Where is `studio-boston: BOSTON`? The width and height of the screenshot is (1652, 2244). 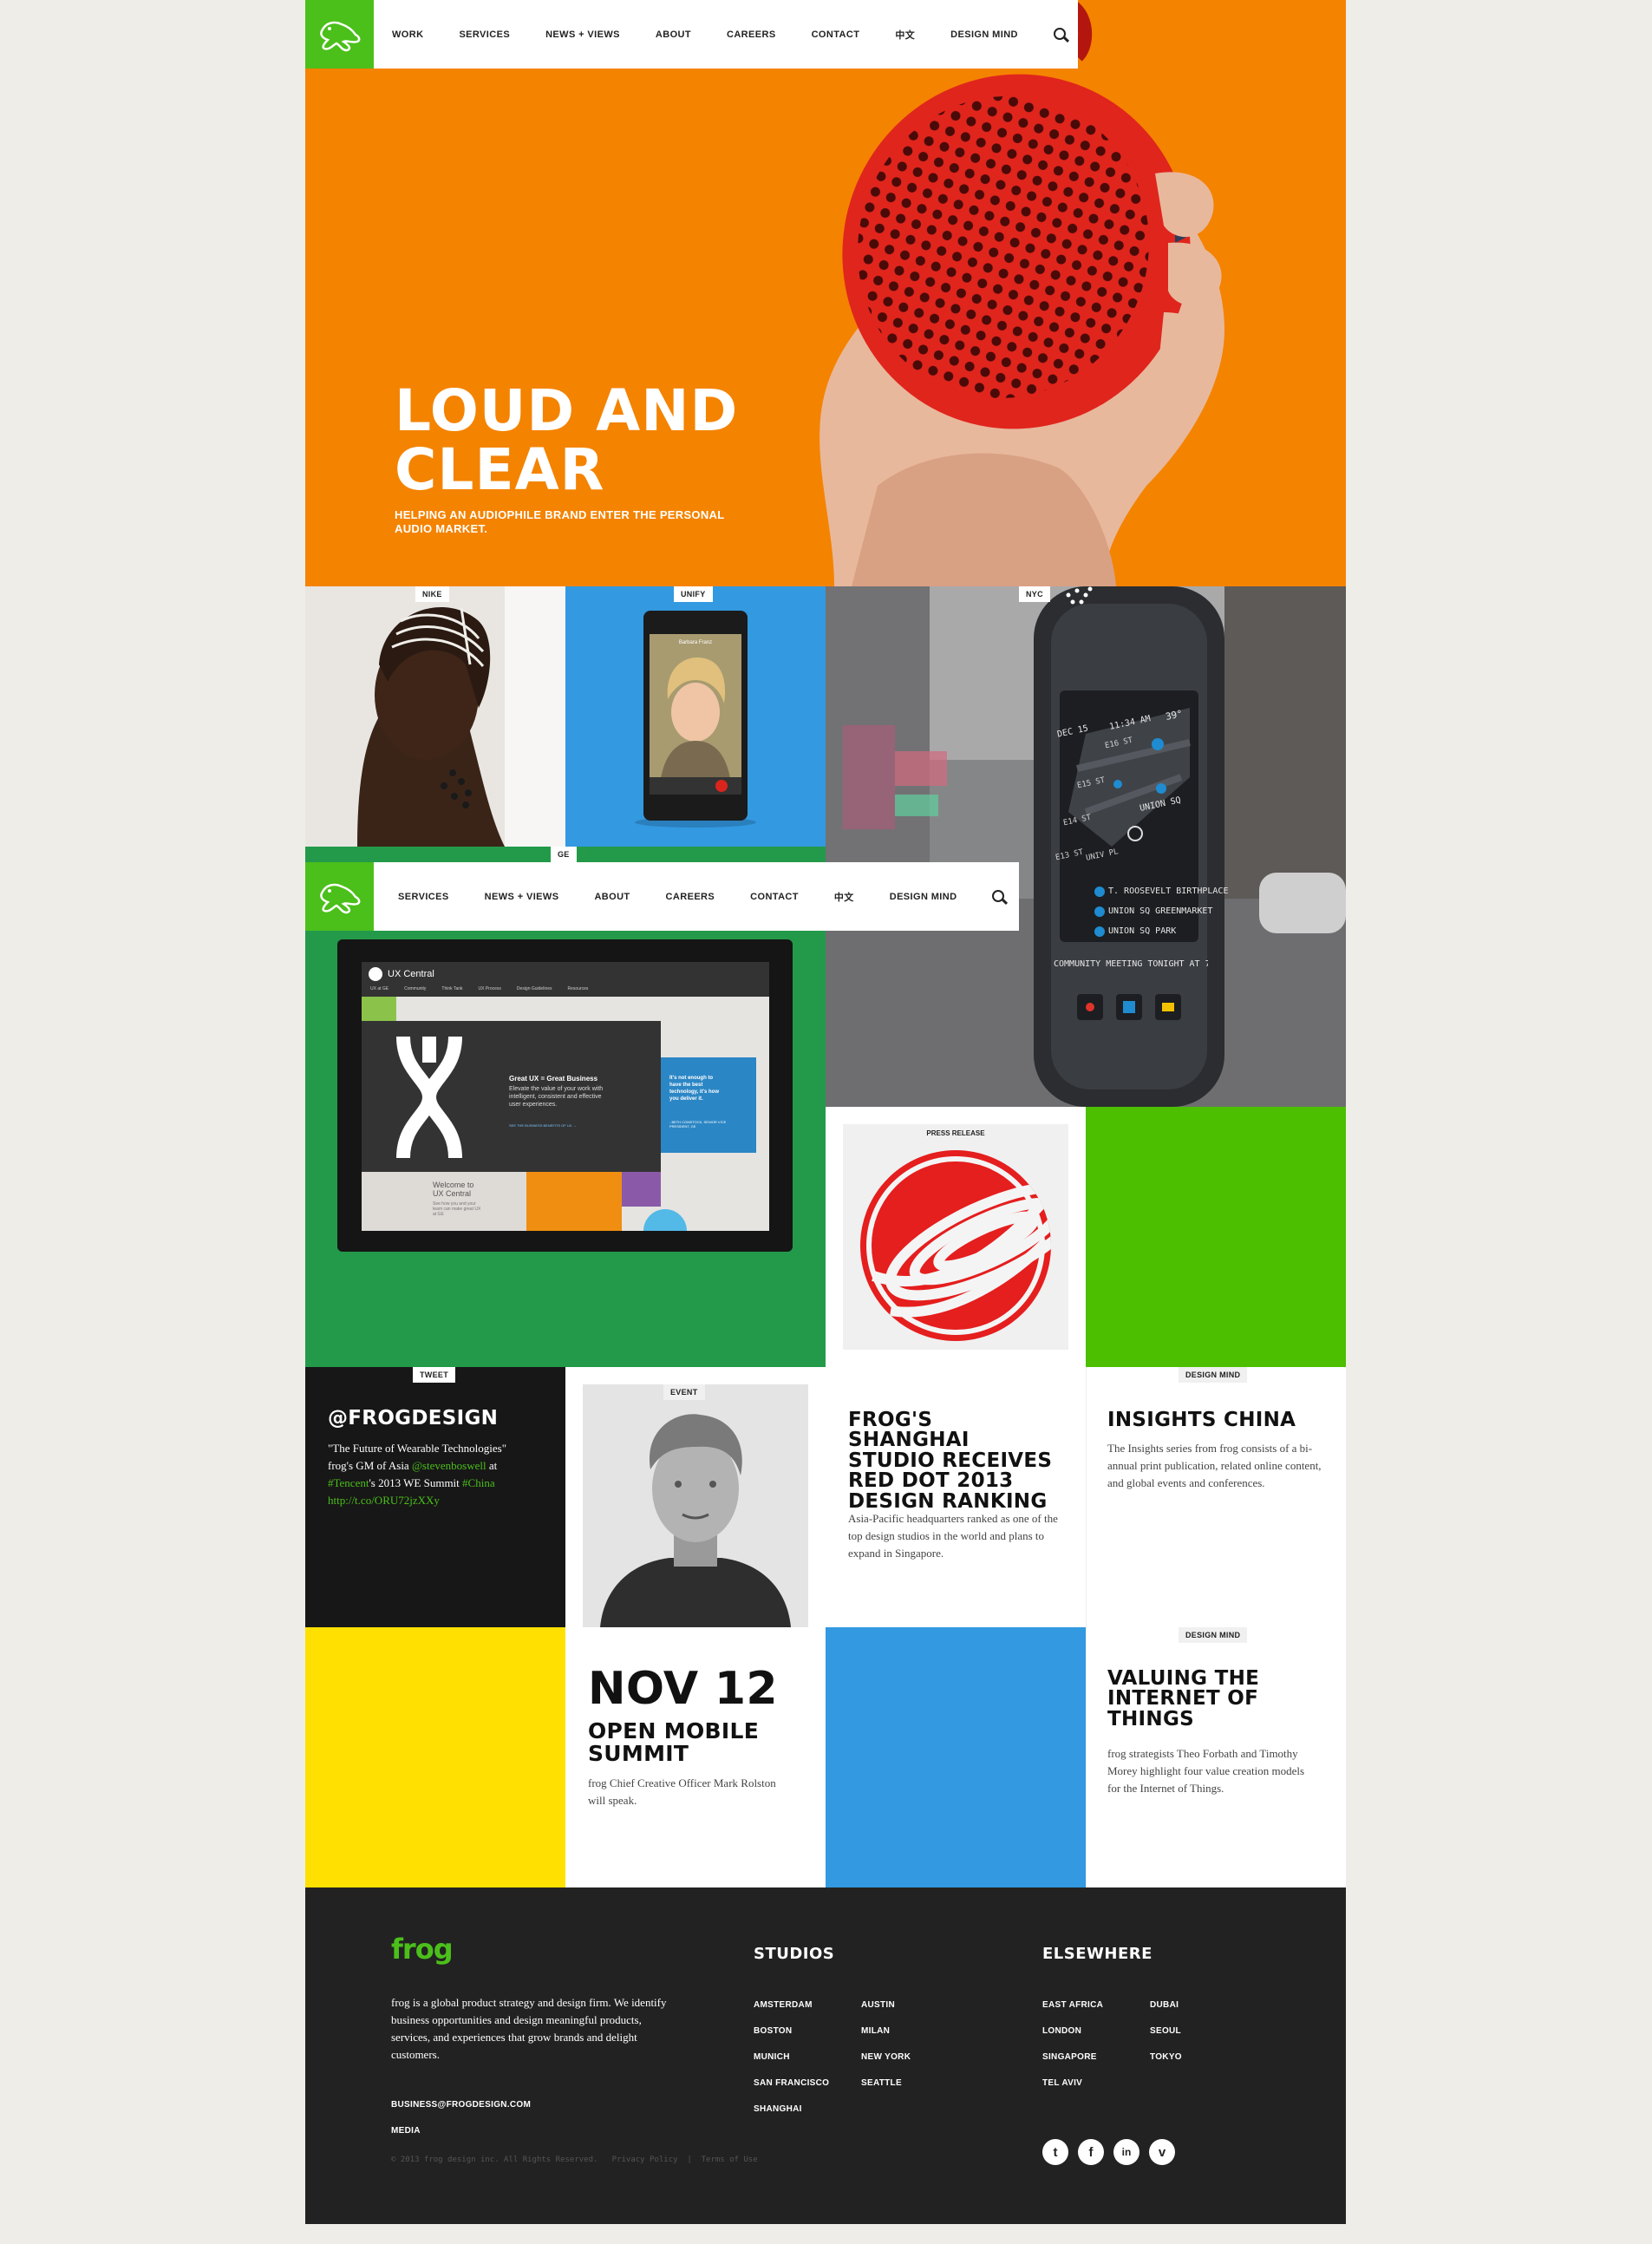
studio-boston: BOSTON is located at coordinates (773, 2031).